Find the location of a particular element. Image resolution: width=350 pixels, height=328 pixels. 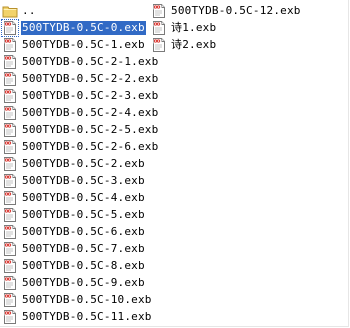

file-name-label: 诗1.exb is located at coordinates (194, 27).